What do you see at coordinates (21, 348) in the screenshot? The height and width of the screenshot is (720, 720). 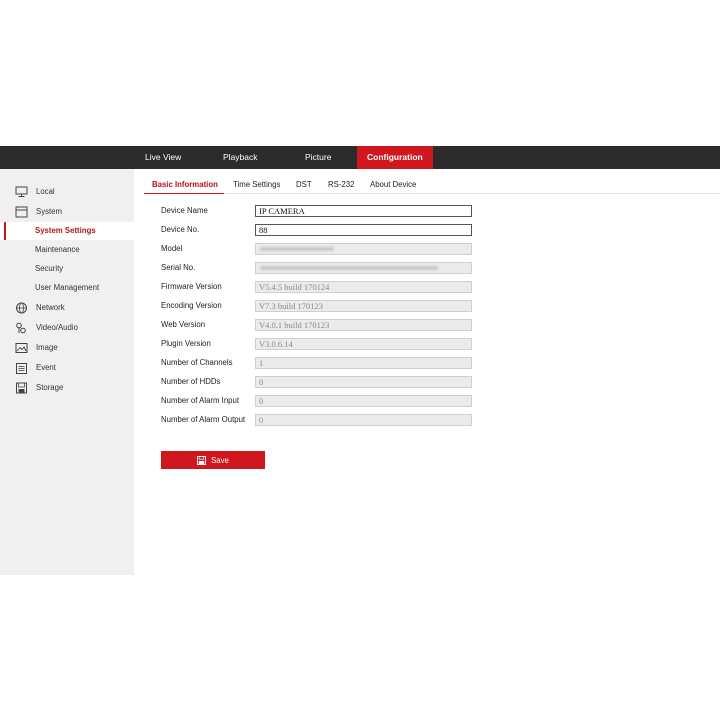 I see `image-icon` at bounding box center [21, 348].